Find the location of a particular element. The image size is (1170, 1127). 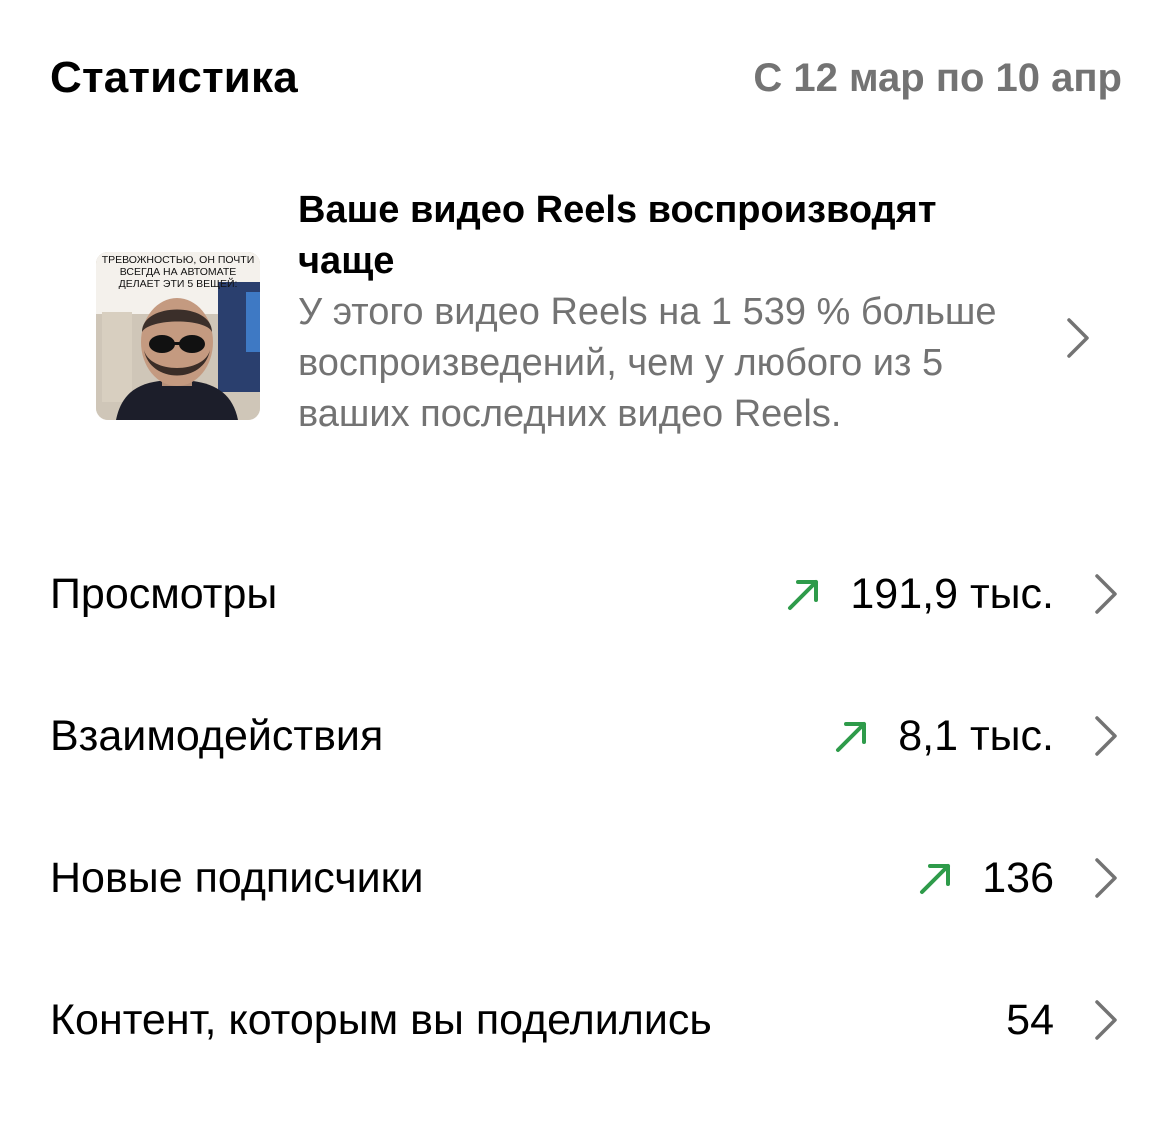

statistics-header: Статистика С 12 мар по 10 апр is located at coordinates (586, 78).